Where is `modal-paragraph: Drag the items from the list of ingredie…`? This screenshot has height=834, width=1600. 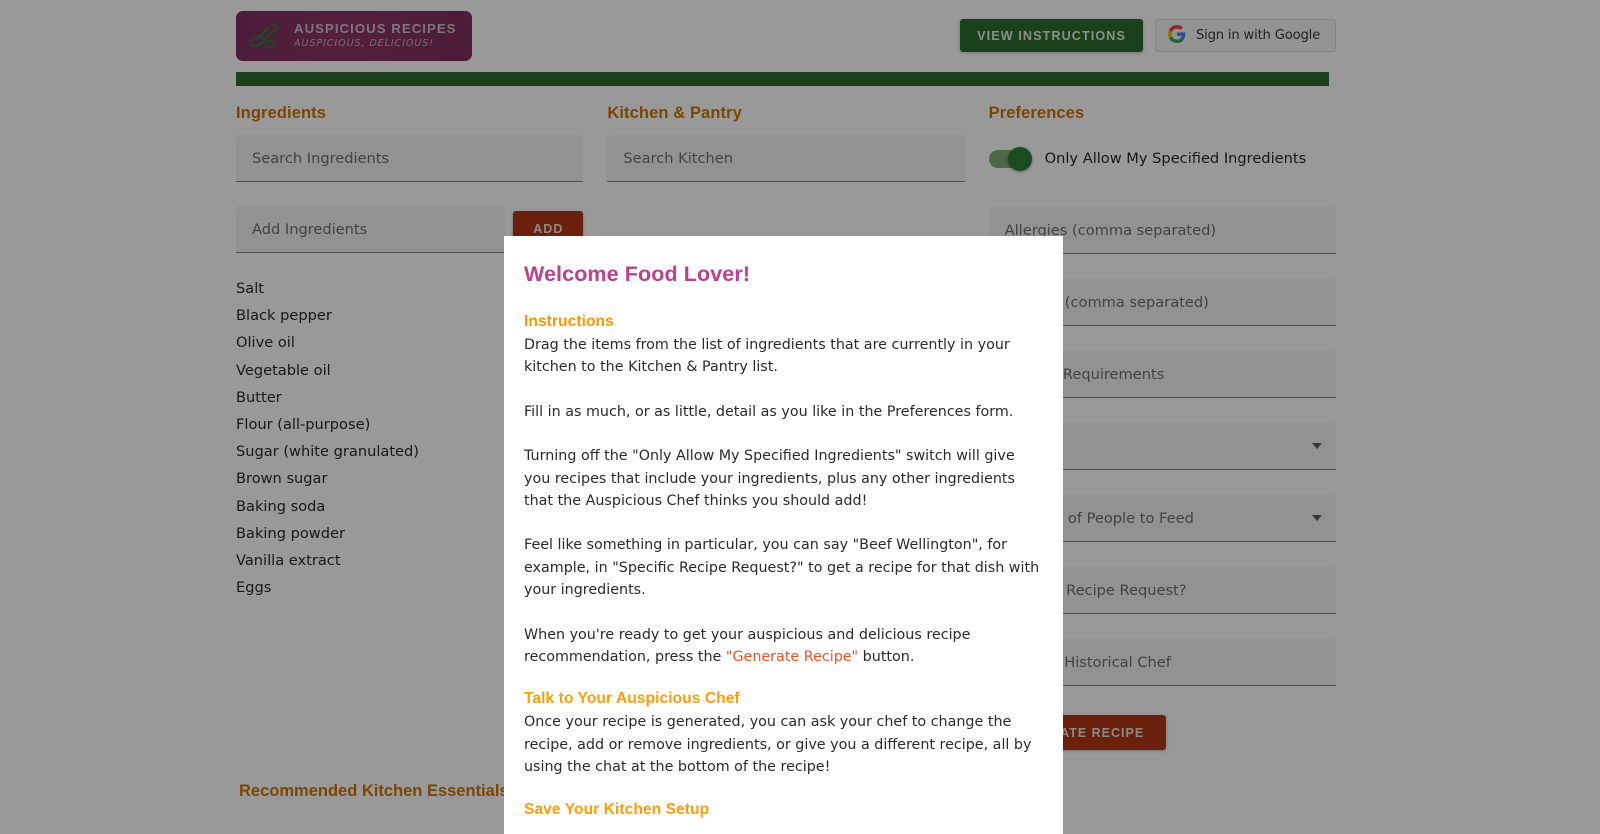
modal-paragraph: Drag the items from the list of ingredie… is located at coordinates (767, 356).